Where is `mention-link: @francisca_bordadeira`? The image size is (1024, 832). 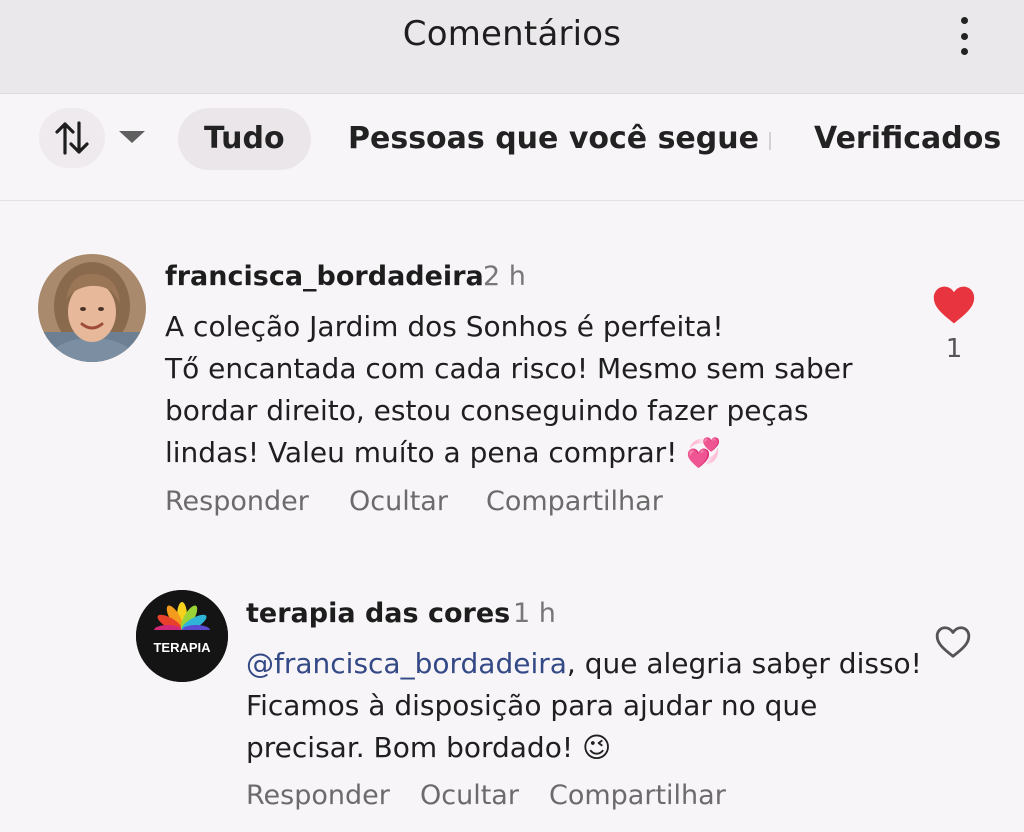 mention-link: @francisca_bordadeira is located at coordinates (406, 663).